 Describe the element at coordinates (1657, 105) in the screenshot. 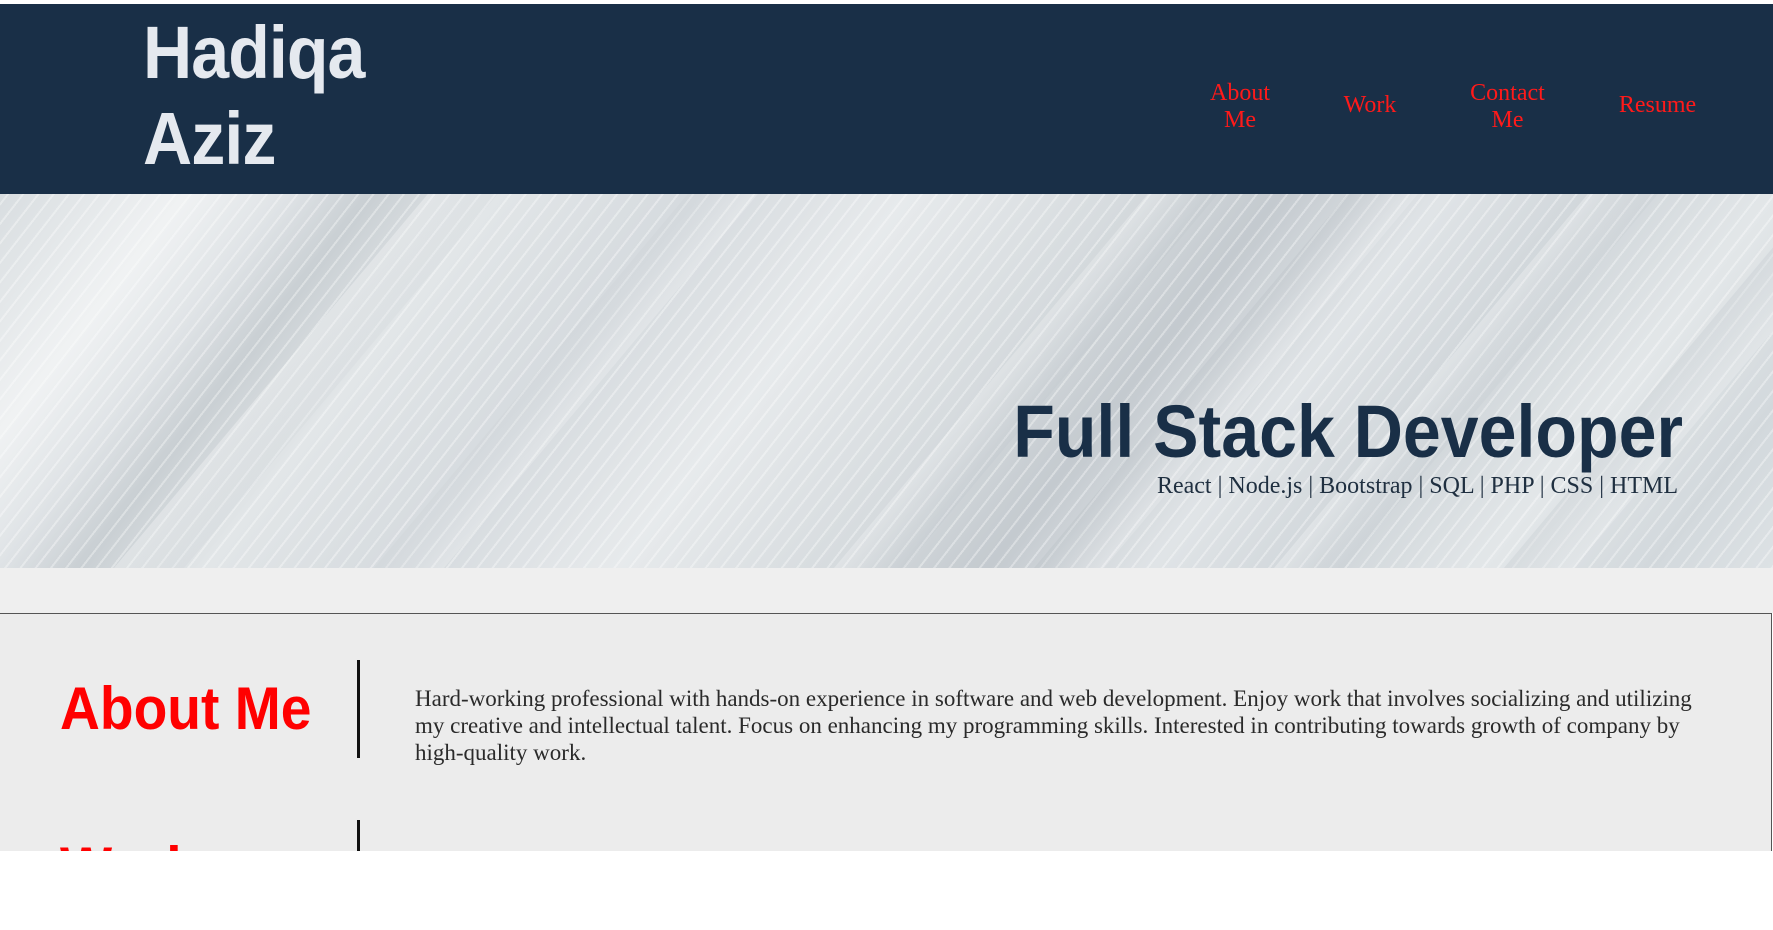

I see `nav-link-resume: Resume` at that location.